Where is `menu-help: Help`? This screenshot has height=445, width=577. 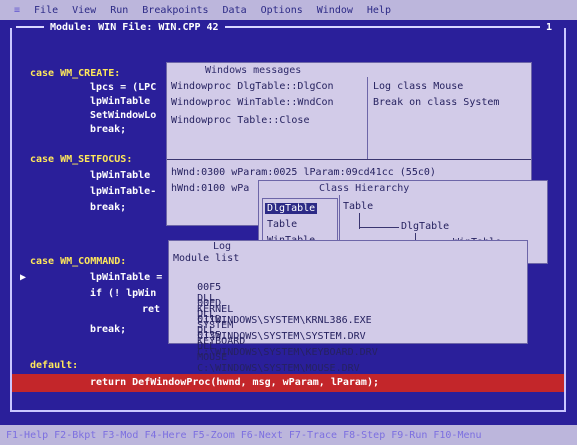 menu-help: Help is located at coordinates (379, 10).